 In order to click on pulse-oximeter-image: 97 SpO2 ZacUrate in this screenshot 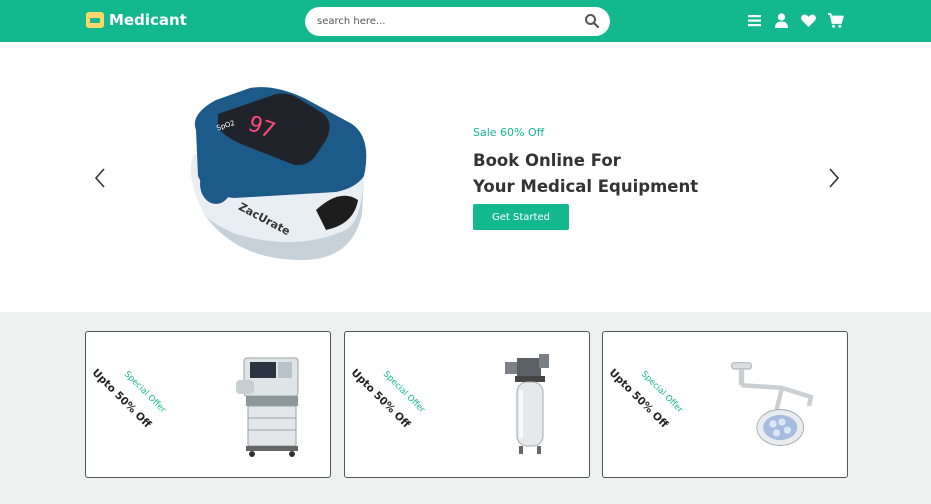, I will do `click(278, 173)`.